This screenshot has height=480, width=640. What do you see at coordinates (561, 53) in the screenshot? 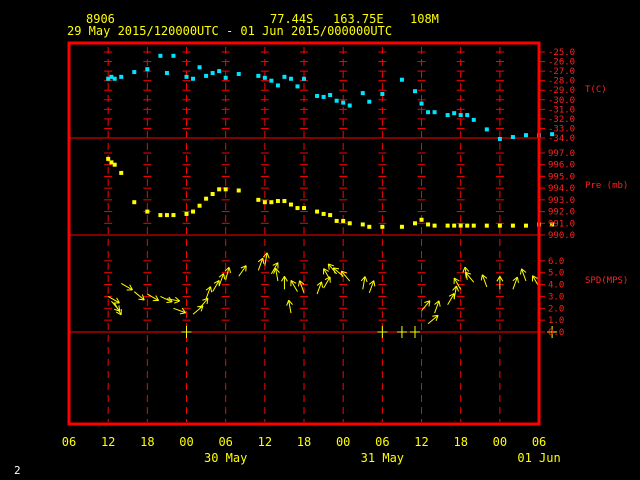
I see `ytick-label: -25.0` at bounding box center [561, 53].